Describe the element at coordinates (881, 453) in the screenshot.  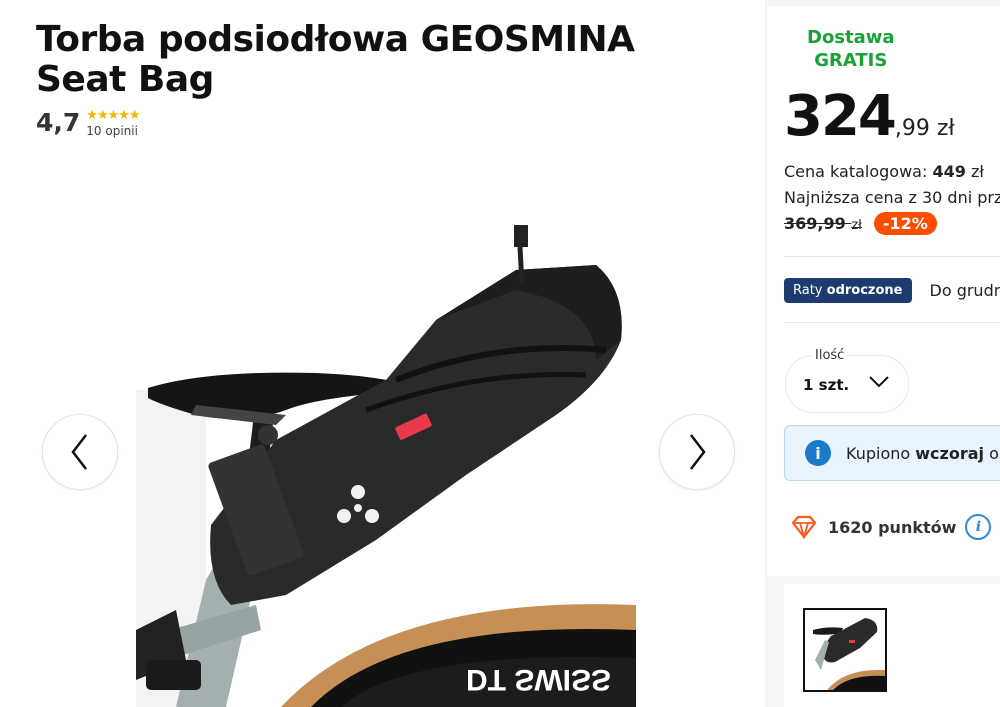
I see `purchase-info-prefix: Kupiono` at that location.